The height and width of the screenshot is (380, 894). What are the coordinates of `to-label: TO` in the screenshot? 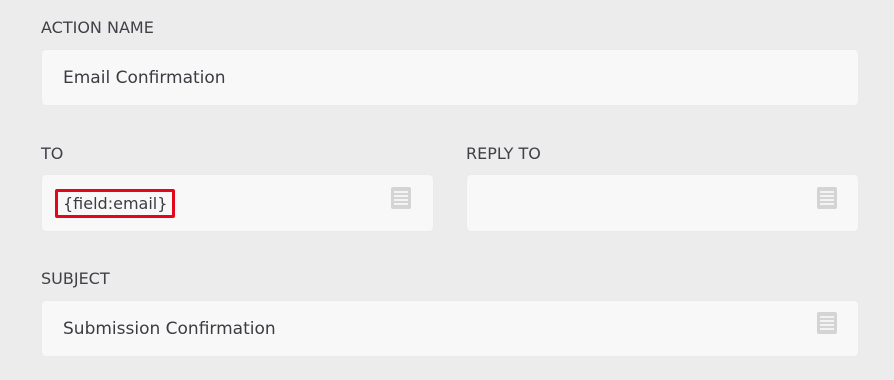 It's located at (52, 153).